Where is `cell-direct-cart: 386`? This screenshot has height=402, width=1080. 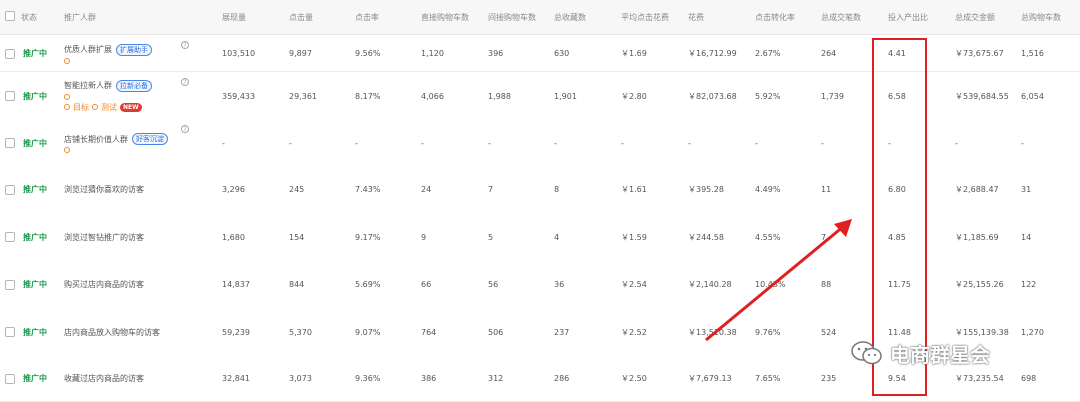
cell-direct-cart: 386 is located at coordinates (429, 378).